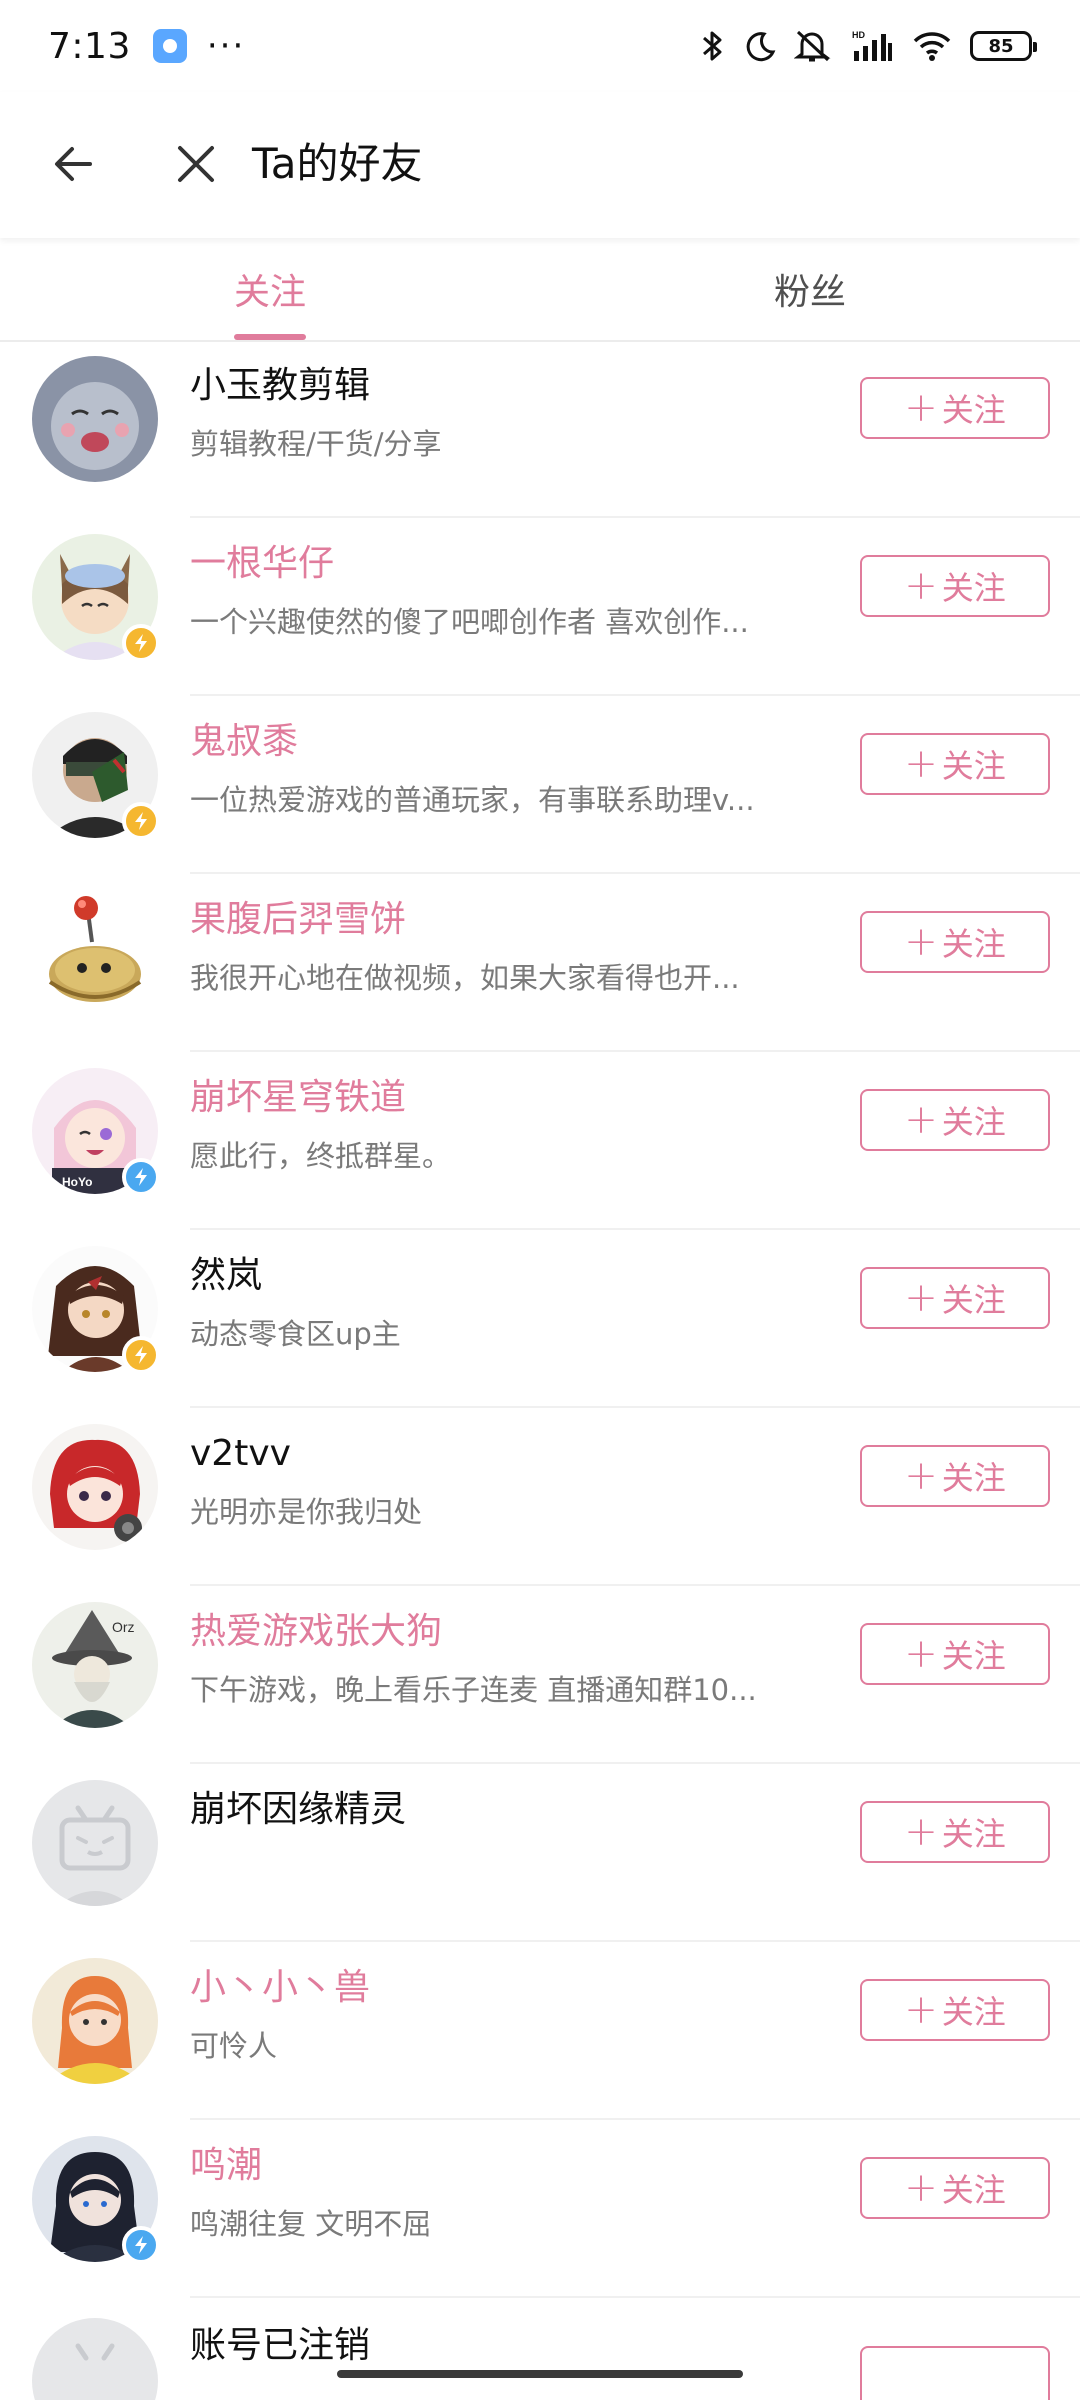  Describe the element at coordinates (500, 1817) in the screenshot. I see `user-info: 崩坏因缘精灵` at that location.